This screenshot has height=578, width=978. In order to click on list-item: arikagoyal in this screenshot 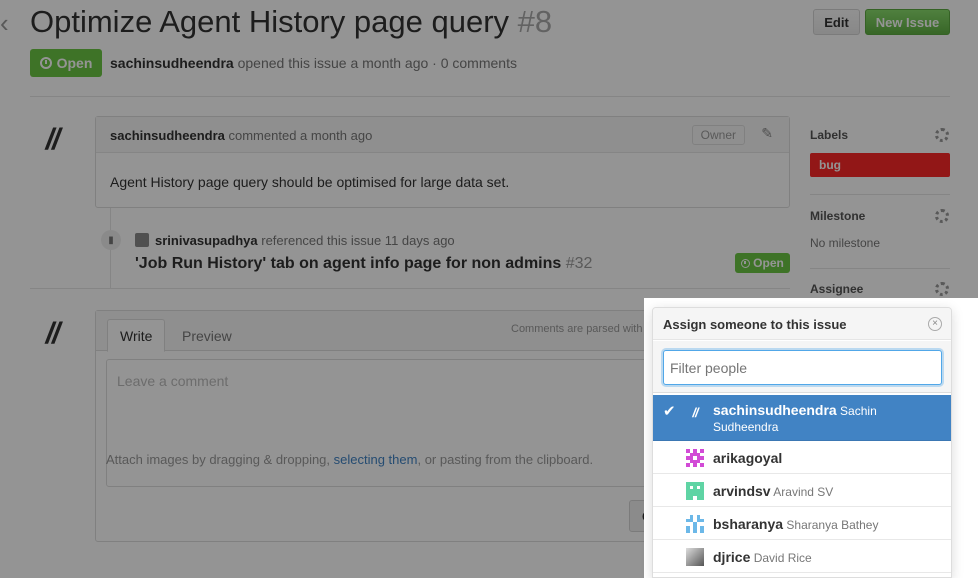, I will do `click(802, 457)`.